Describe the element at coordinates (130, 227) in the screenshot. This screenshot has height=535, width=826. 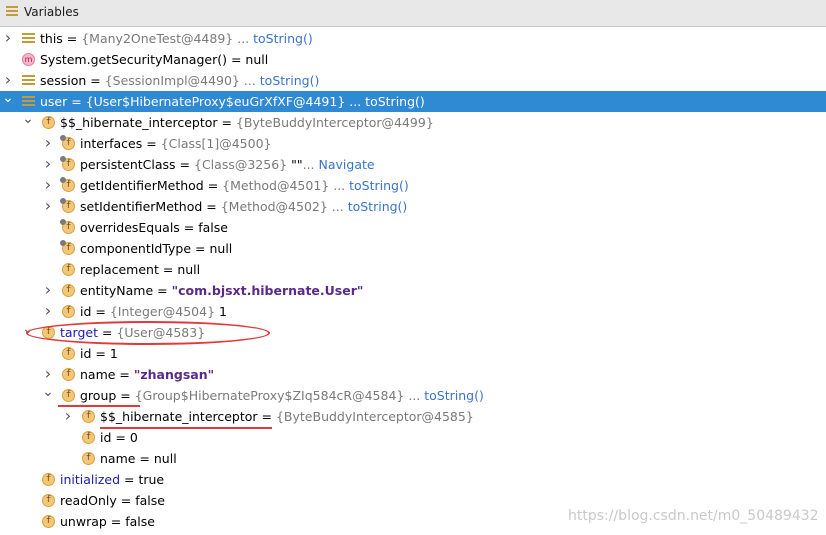
I see `variable-name: overridesEquals` at that location.